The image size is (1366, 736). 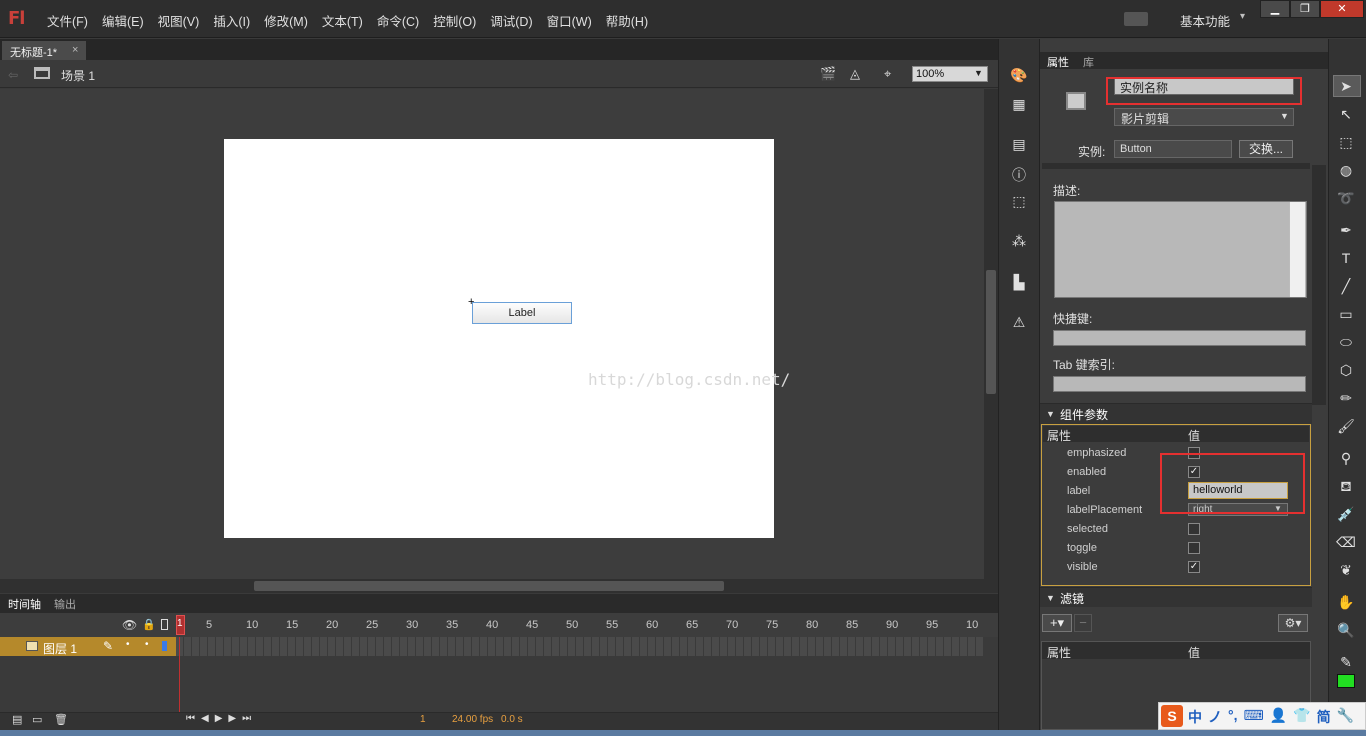 What do you see at coordinates (1019, 75) in the screenshot?
I see `color-palette-icon: 🎨` at bounding box center [1019, 75].